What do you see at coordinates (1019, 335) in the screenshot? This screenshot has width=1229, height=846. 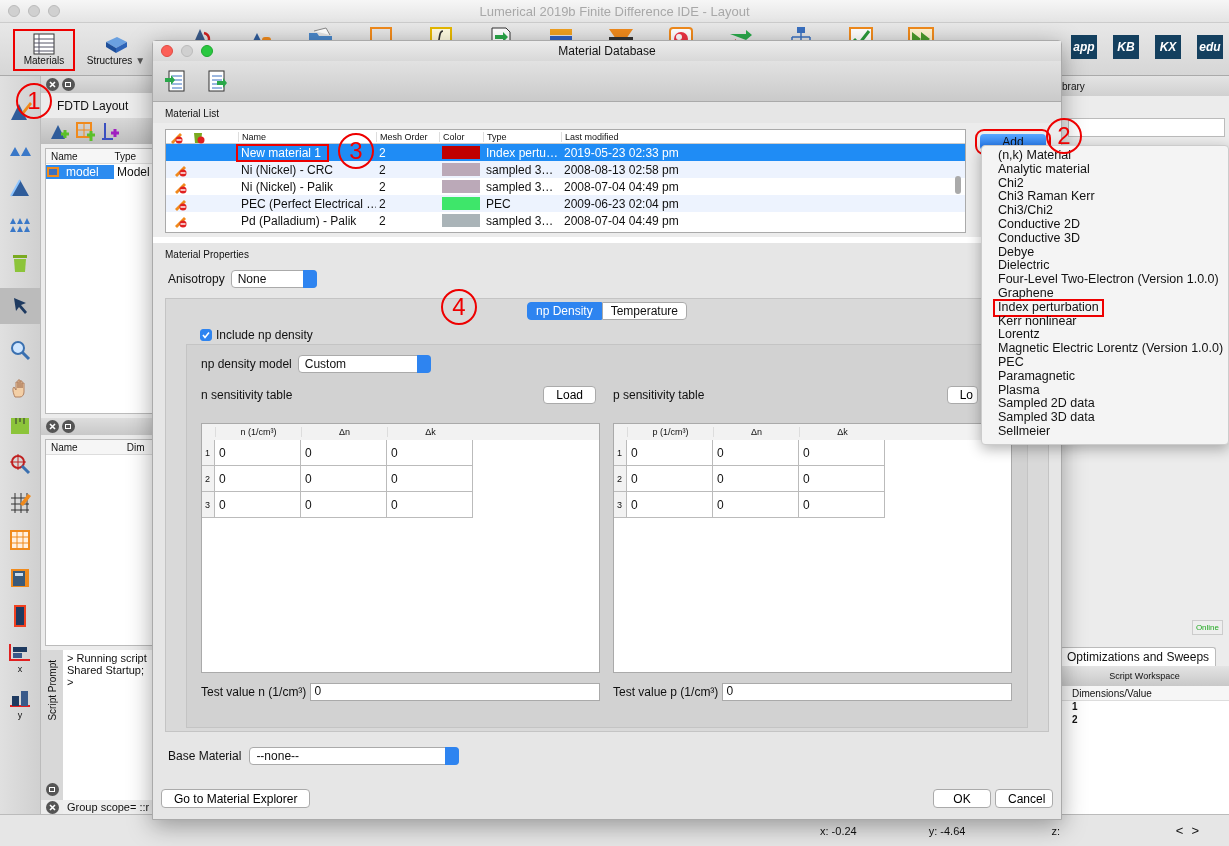 I see `menu-item: Lorentz` at bounding box center [1019, 335].